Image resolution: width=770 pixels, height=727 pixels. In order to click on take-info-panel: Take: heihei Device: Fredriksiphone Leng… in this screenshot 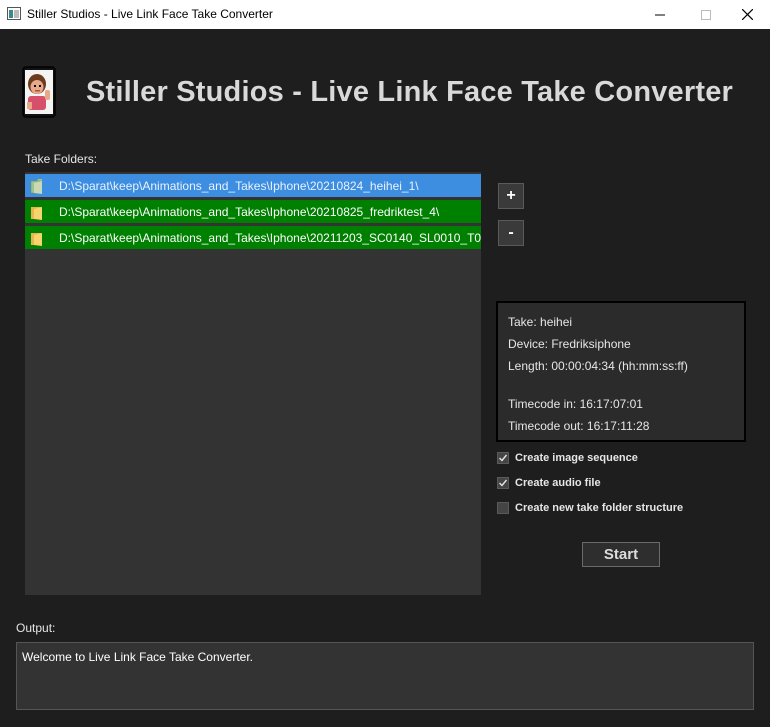, I will do `click(621, 371)`.